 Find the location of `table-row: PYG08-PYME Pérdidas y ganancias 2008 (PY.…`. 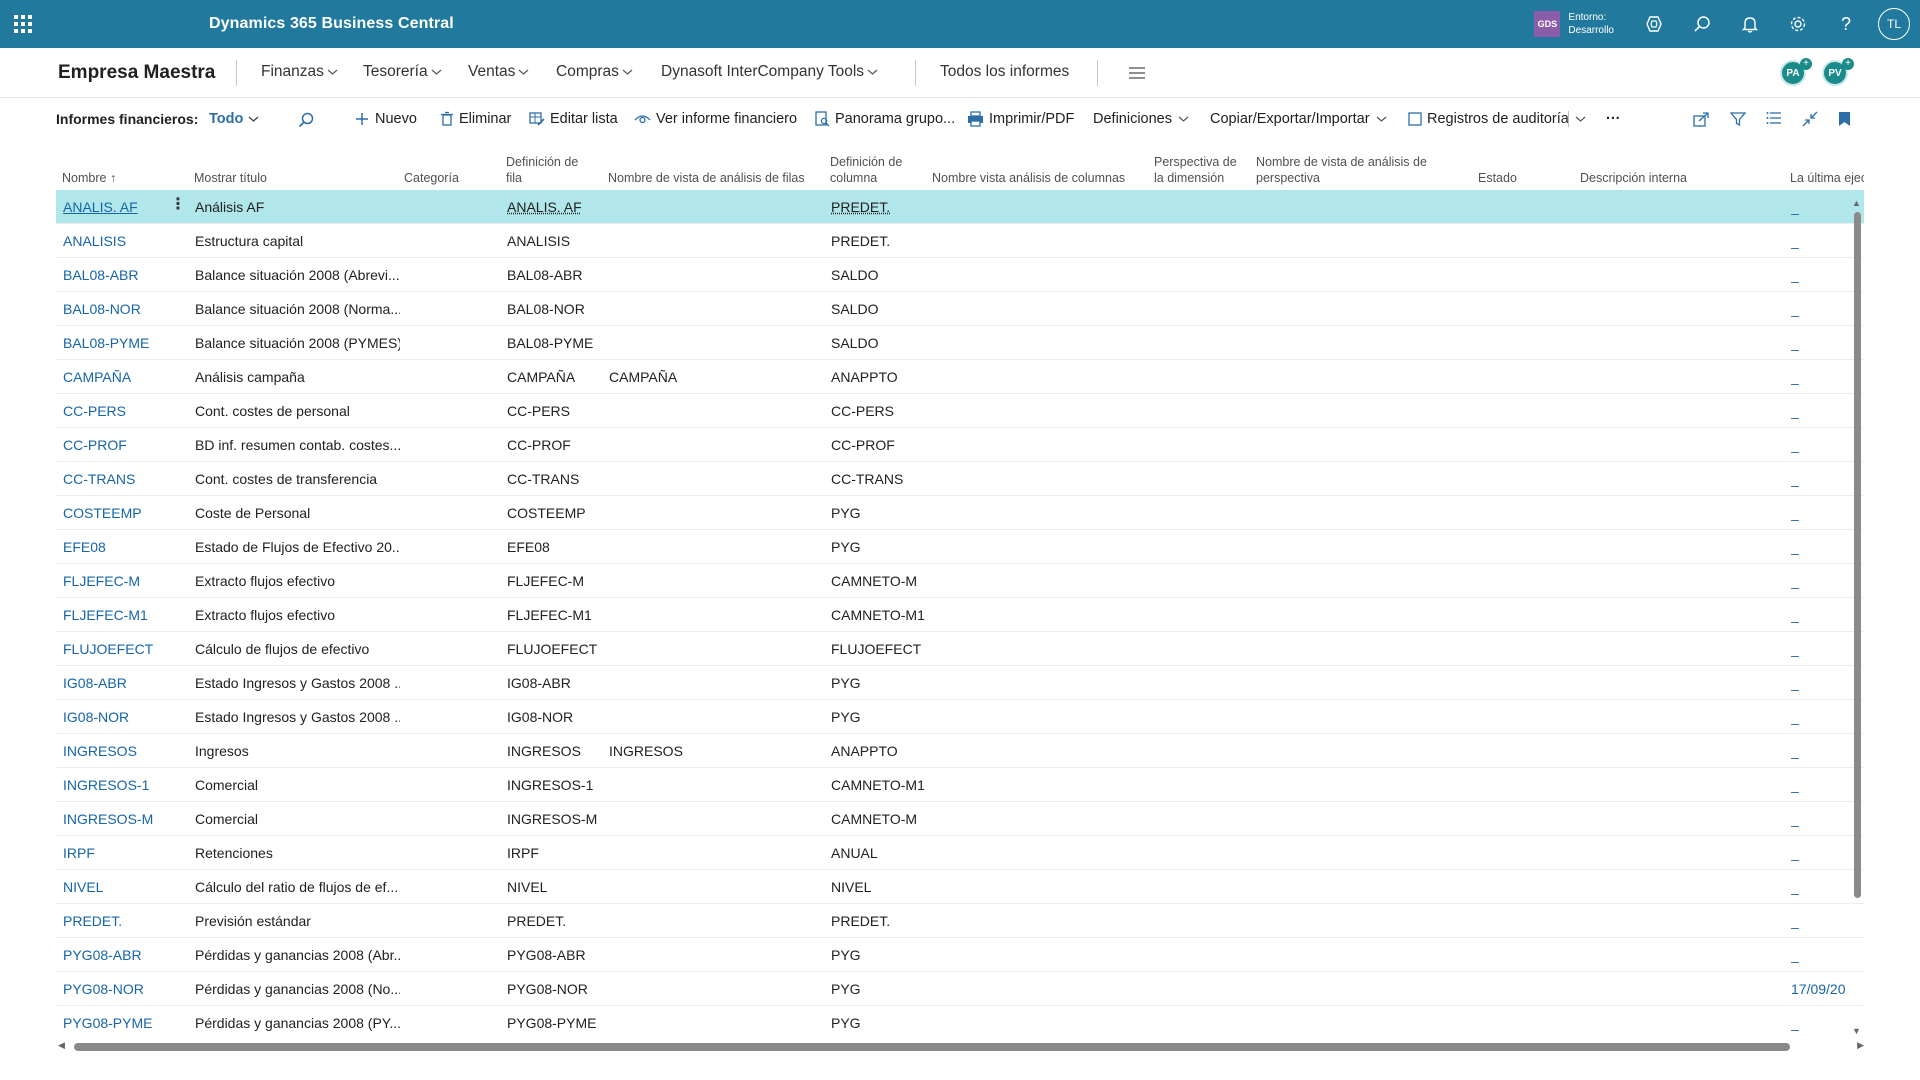

table-row: PYG08-PYME Pérdidas y ganancias 2008 (PY.… is located at coordinates (960, 1022).